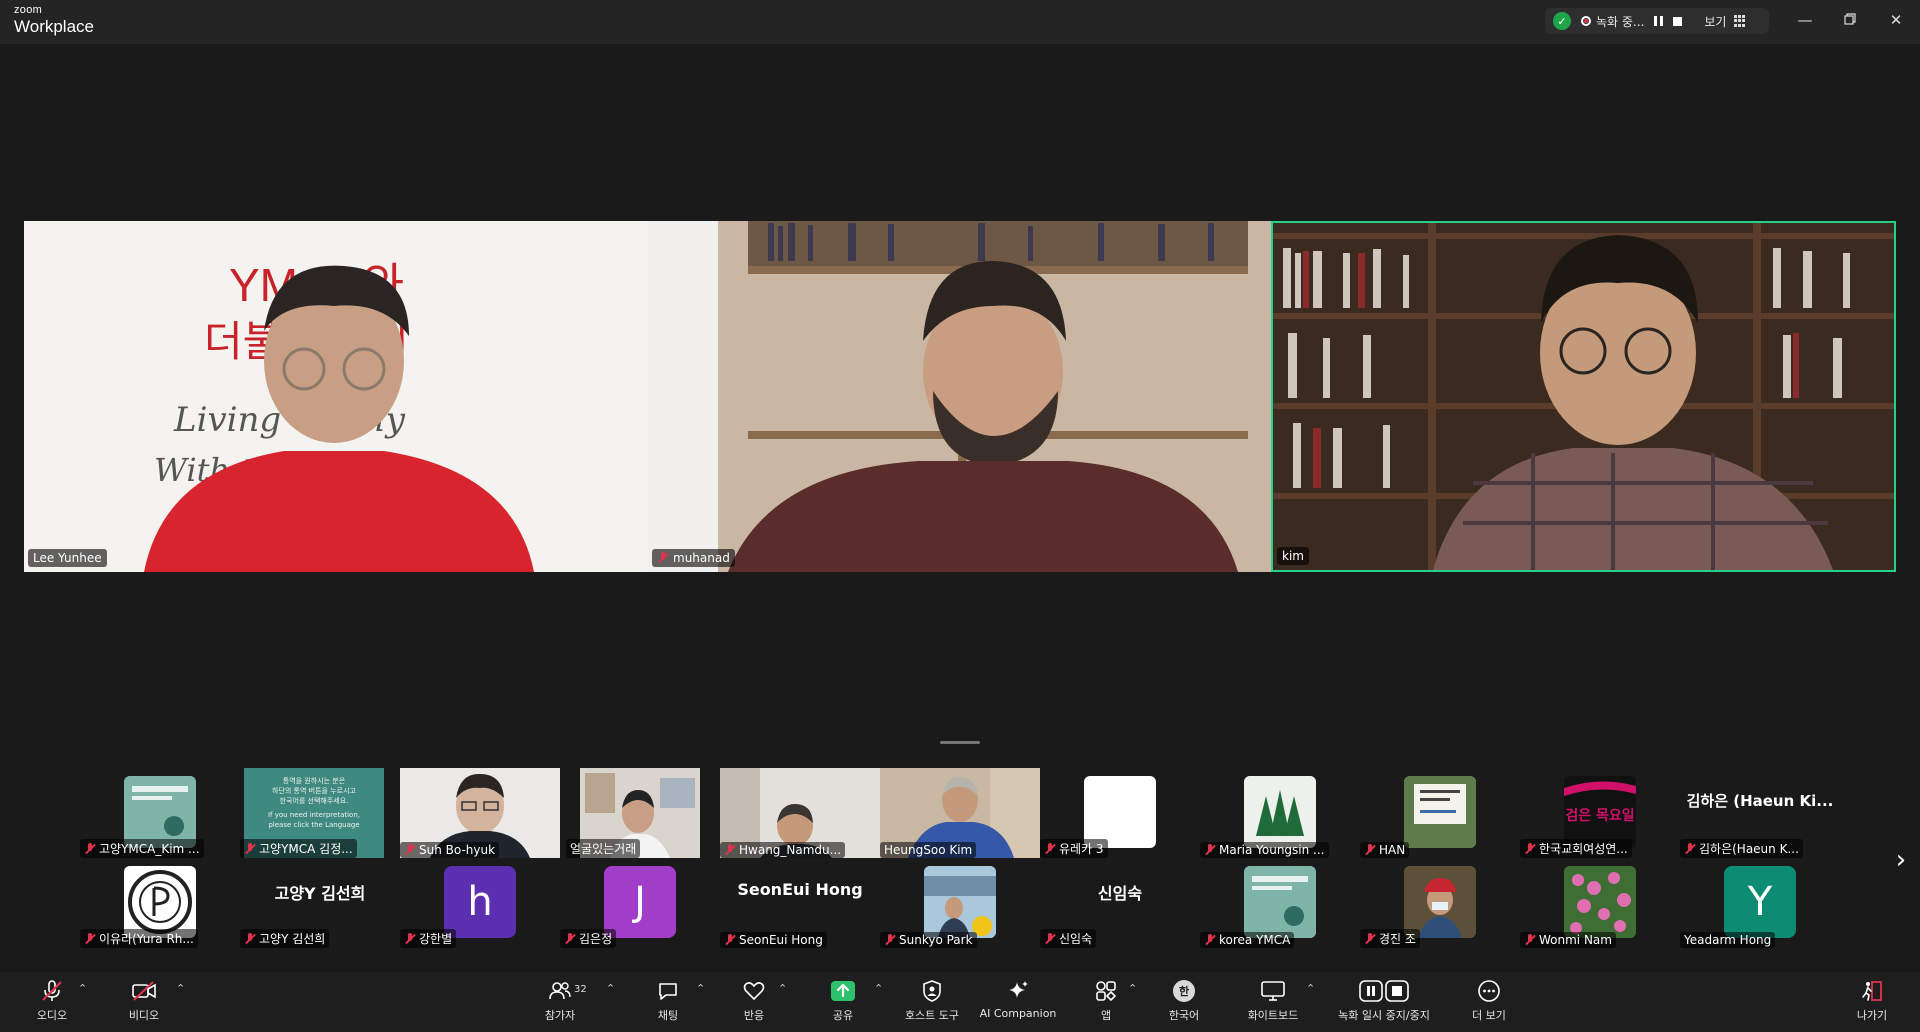 This screenshot has width=1920, height=1032. What do you see at coordinates (1850, 20) in the screenshot?
I see `restore-icon` at bounding box center [1850, 20].